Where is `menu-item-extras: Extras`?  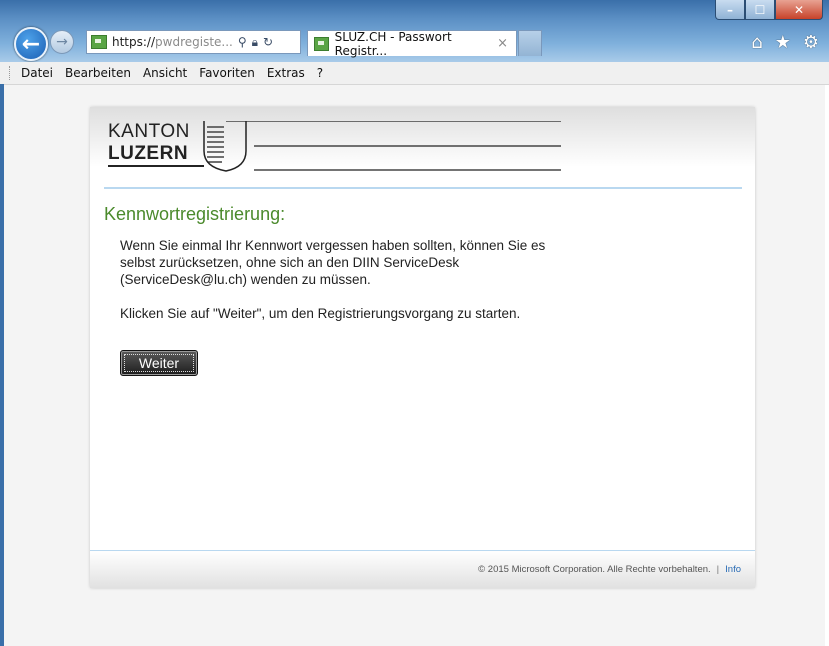 menu-item-extras: Extras is located at coordinates (286, 73).